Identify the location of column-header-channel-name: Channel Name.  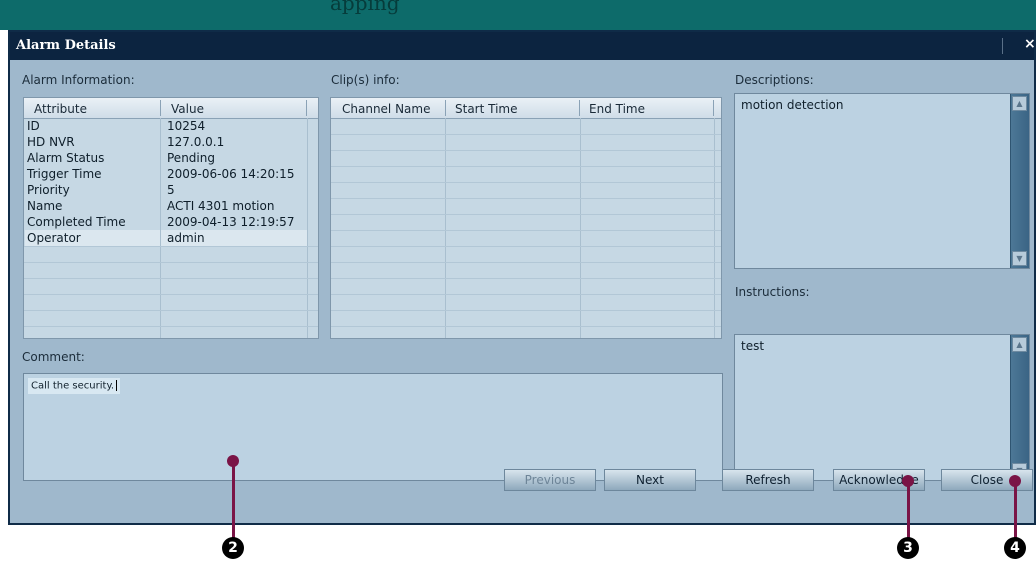
(386, 109).